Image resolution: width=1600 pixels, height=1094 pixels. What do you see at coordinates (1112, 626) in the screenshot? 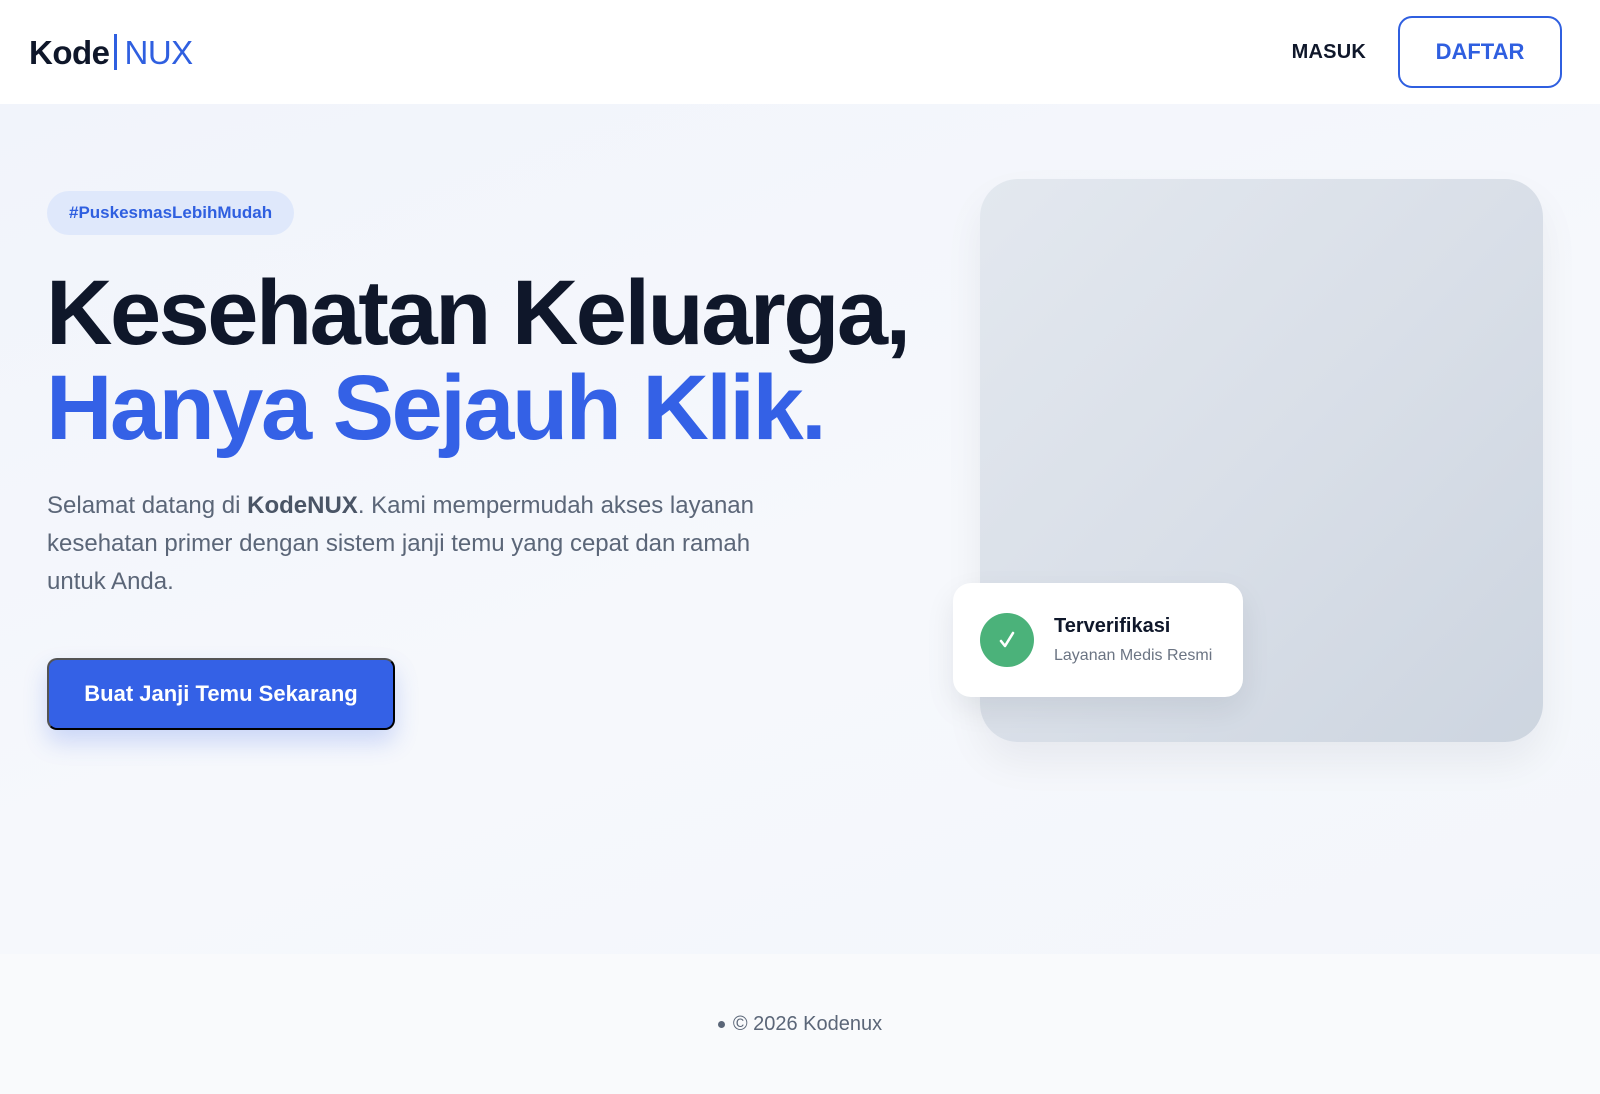
I see `verified-title: Terverifikasi` at bounding box center [1112, 626].